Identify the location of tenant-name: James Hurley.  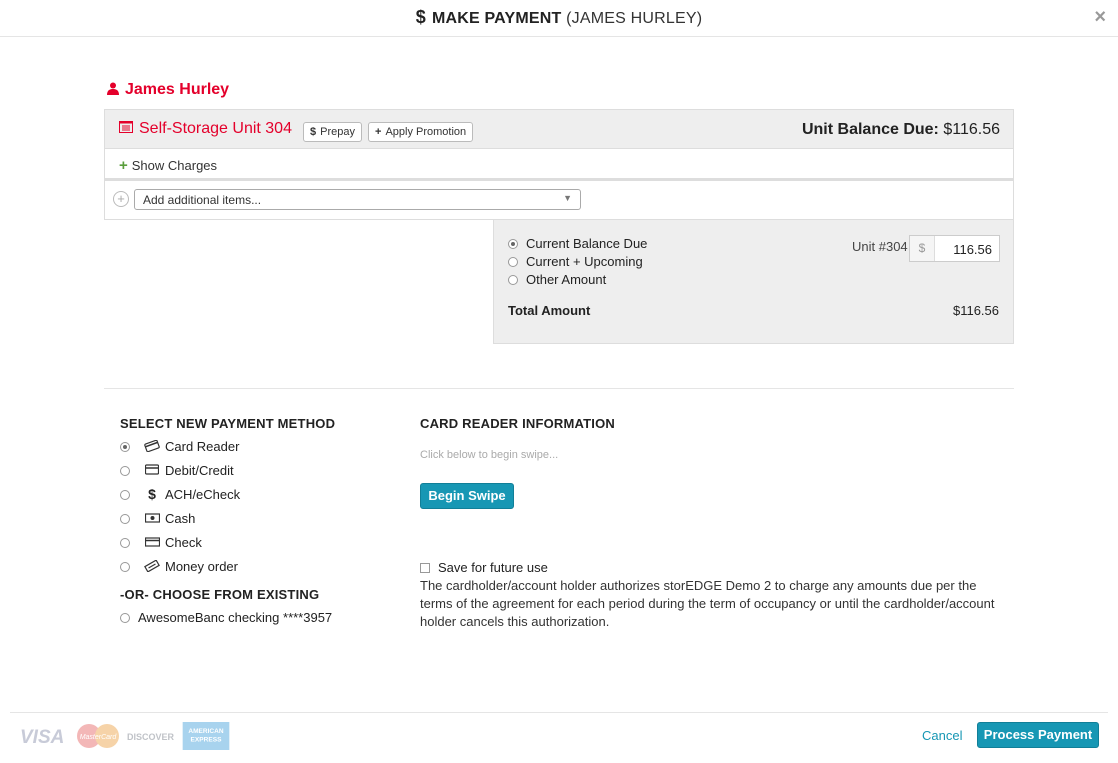
(168, 90).